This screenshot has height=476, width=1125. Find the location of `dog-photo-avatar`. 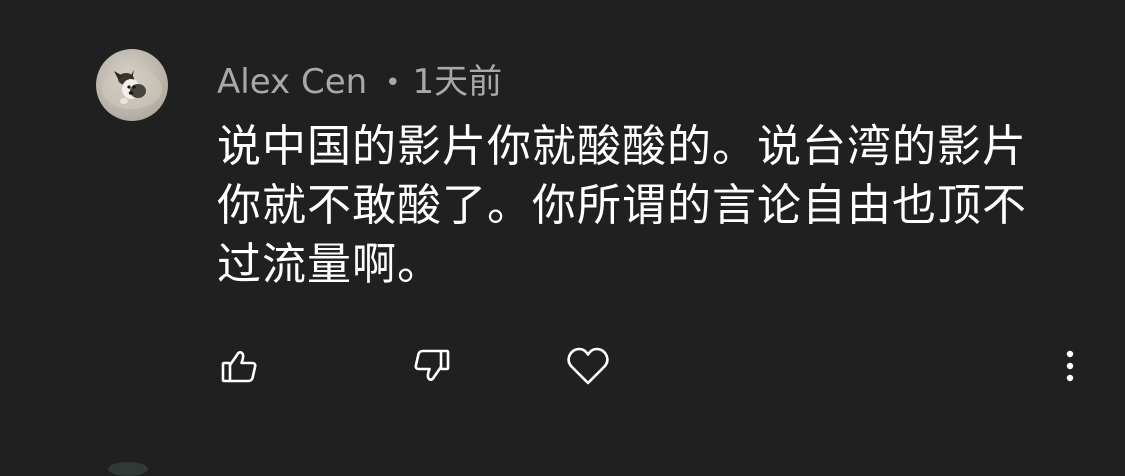

dog-photo-avatar is located at coordinates (132, 89).